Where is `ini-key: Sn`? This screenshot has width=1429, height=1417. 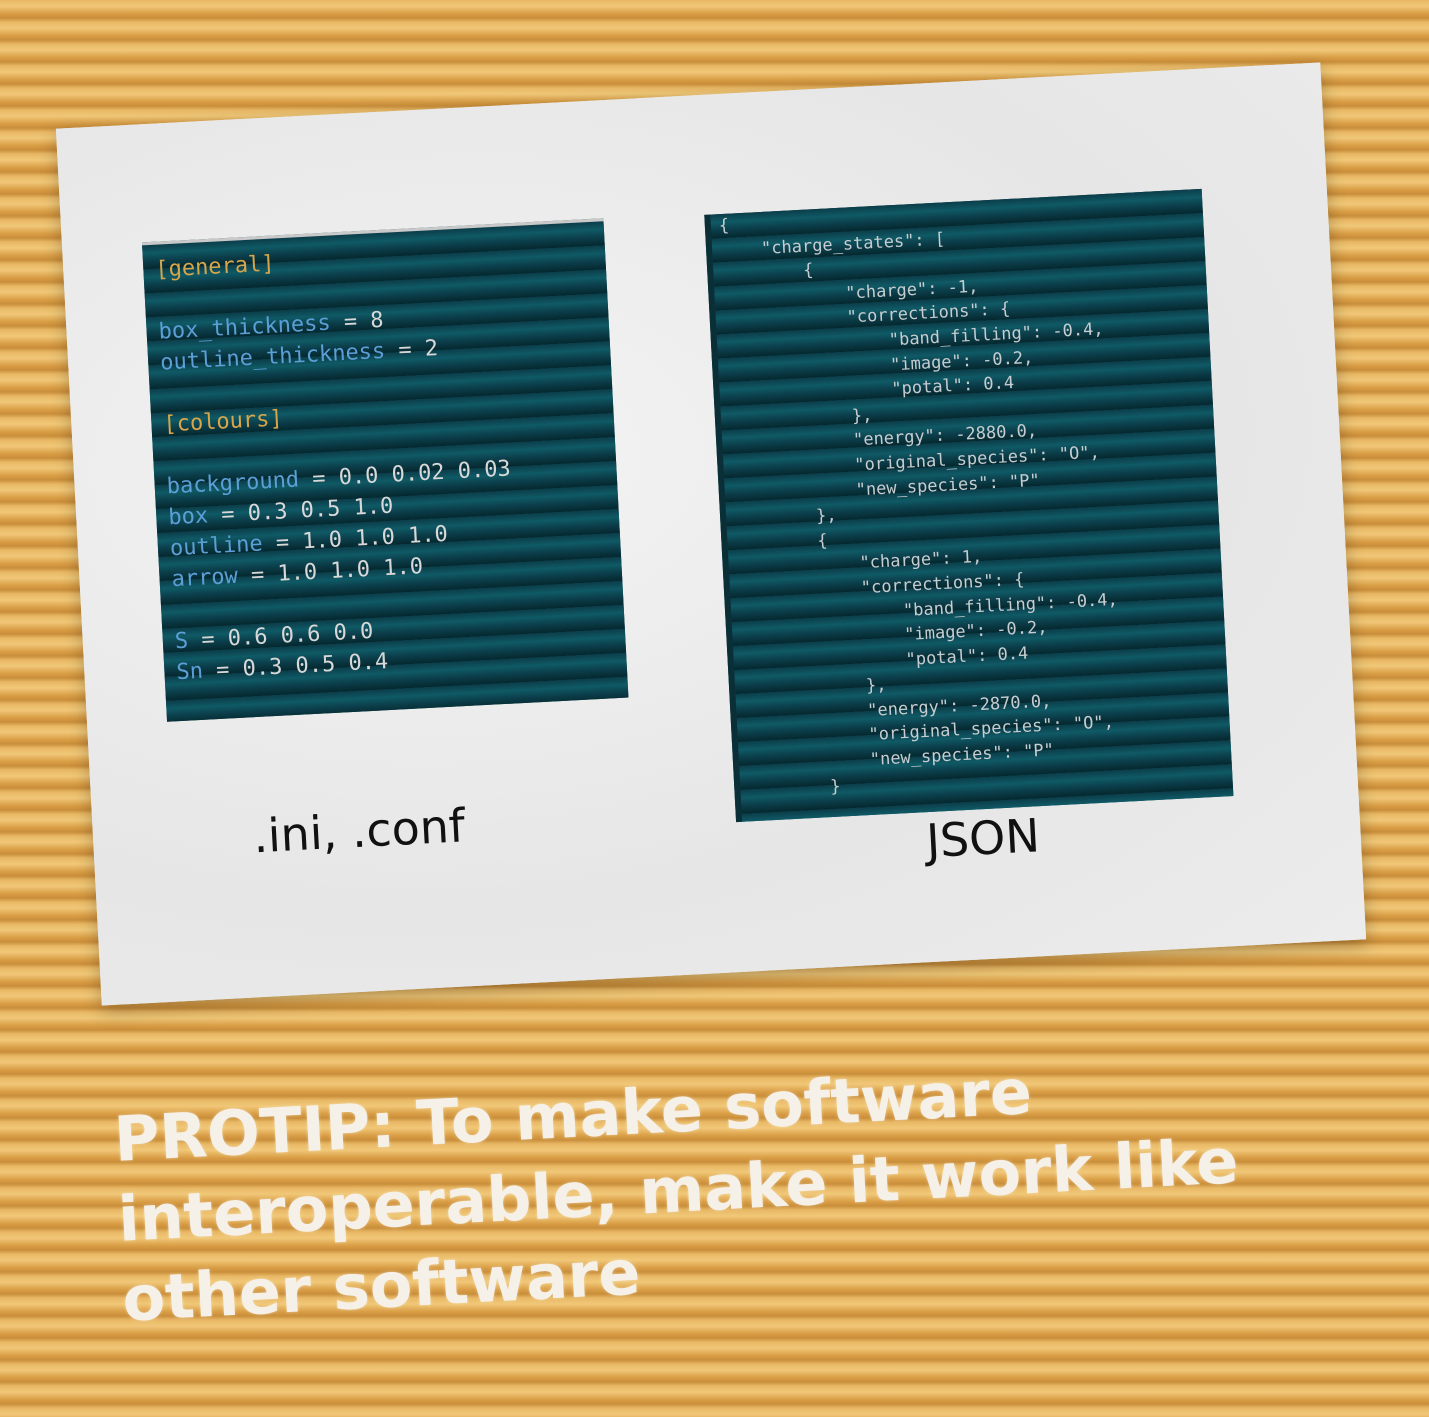 ini-key: Sn is located at coordinates (189, 672).